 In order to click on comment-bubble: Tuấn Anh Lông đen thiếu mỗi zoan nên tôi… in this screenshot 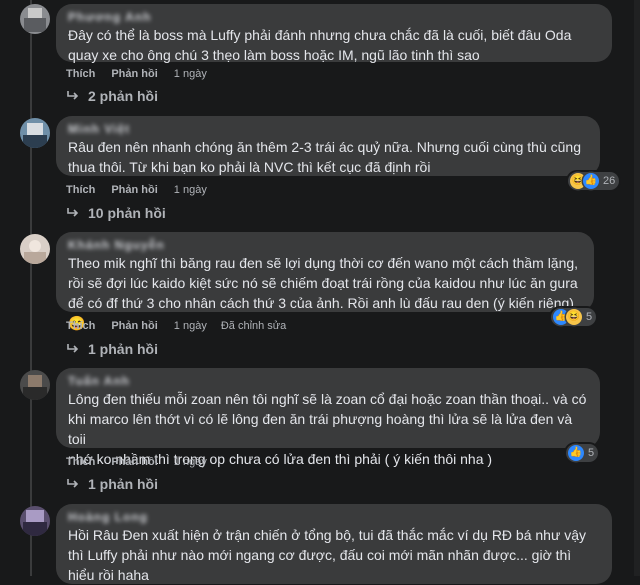, I will do `click(328, 417)`.